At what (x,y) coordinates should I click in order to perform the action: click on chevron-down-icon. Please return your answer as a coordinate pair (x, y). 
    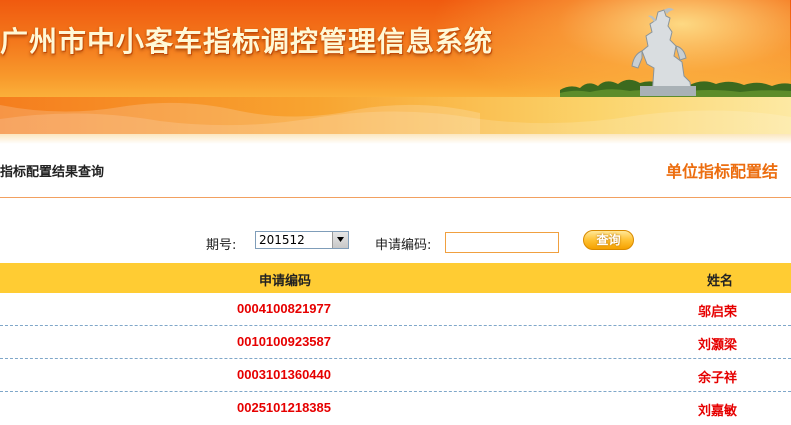
    Looking at the image, I should click on (340, 239).